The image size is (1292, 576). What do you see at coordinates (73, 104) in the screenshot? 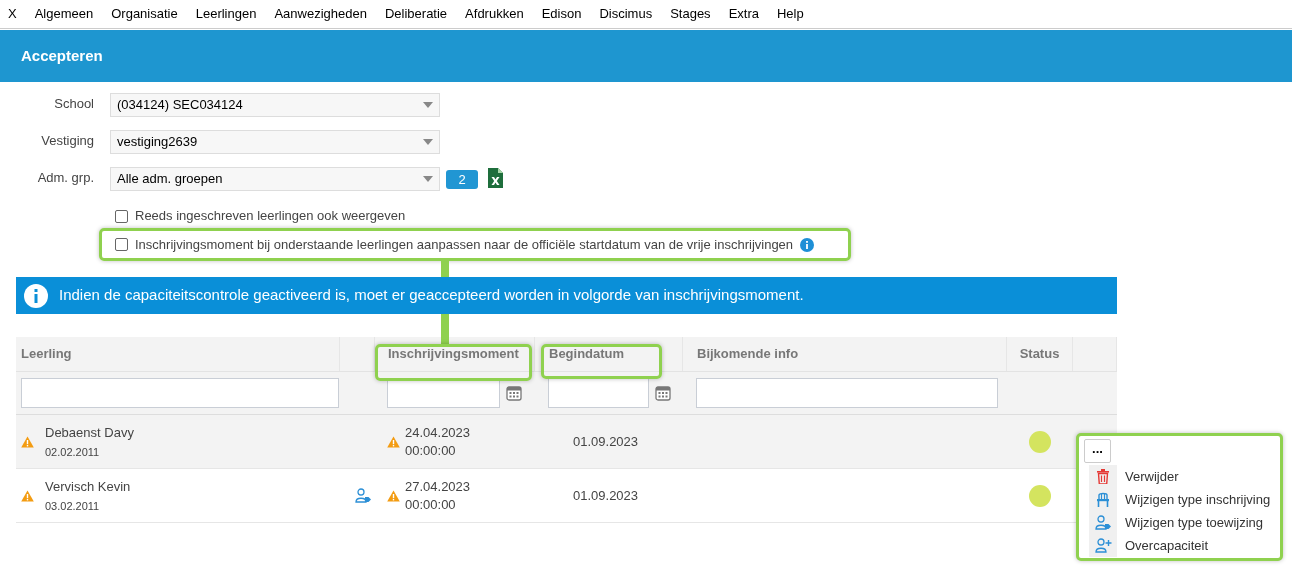
I see `field-label: School` at bounding box center [73, 104].